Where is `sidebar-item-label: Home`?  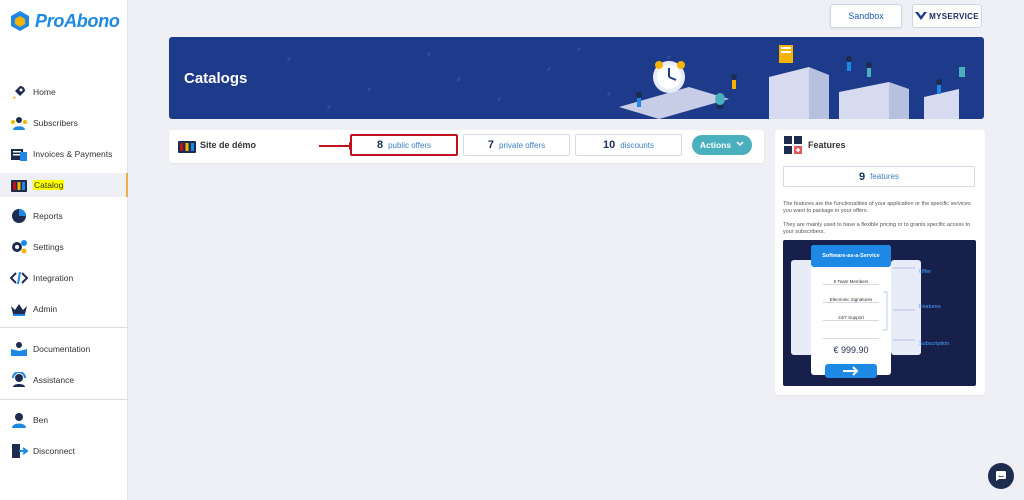 sidebar-item-label: Home is located at coordinates (44, 92).